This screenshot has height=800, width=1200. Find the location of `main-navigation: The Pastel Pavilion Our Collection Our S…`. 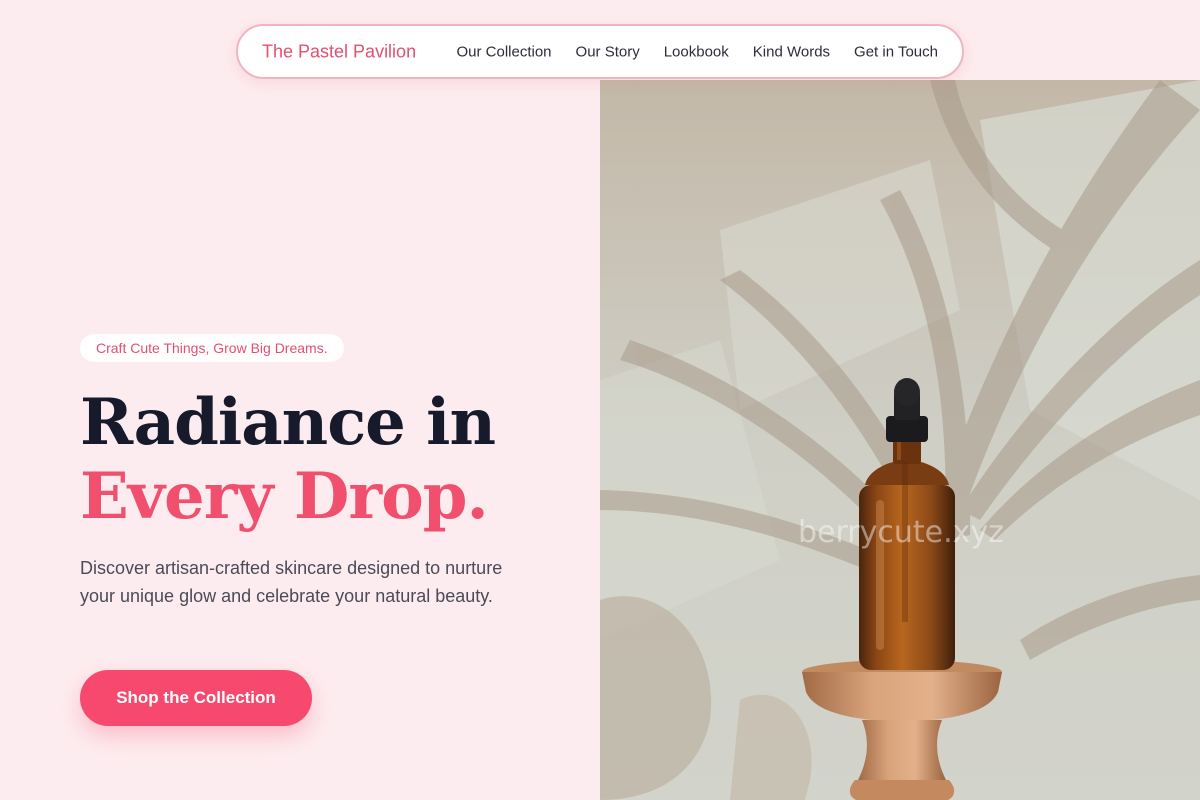

main-navigation: The Pastel Pavilion Our Collection Our S… is located at coordinates (600, 51).